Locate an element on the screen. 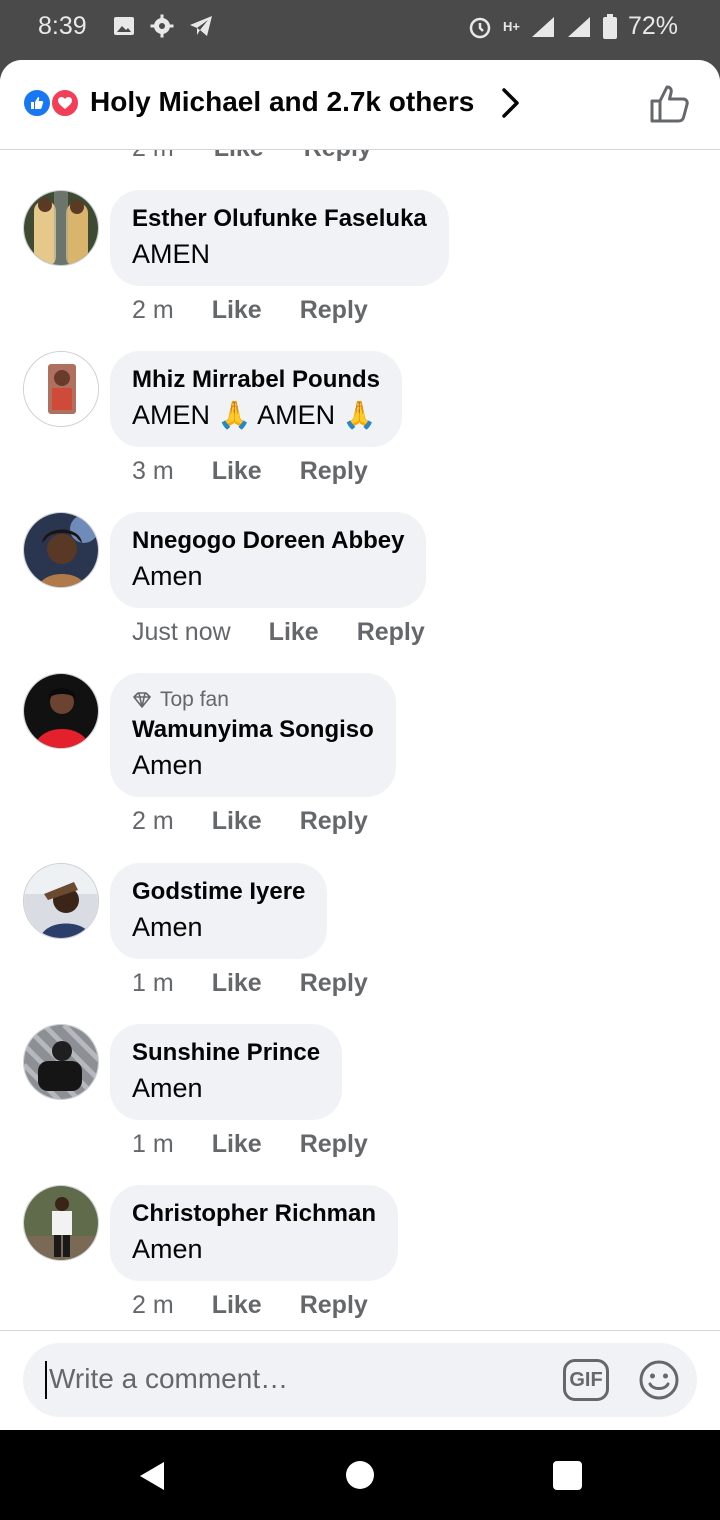 This screenshot has width=720, height=1520. comment-author: Wamunyima Songiso is located at coordinates (253, 730).